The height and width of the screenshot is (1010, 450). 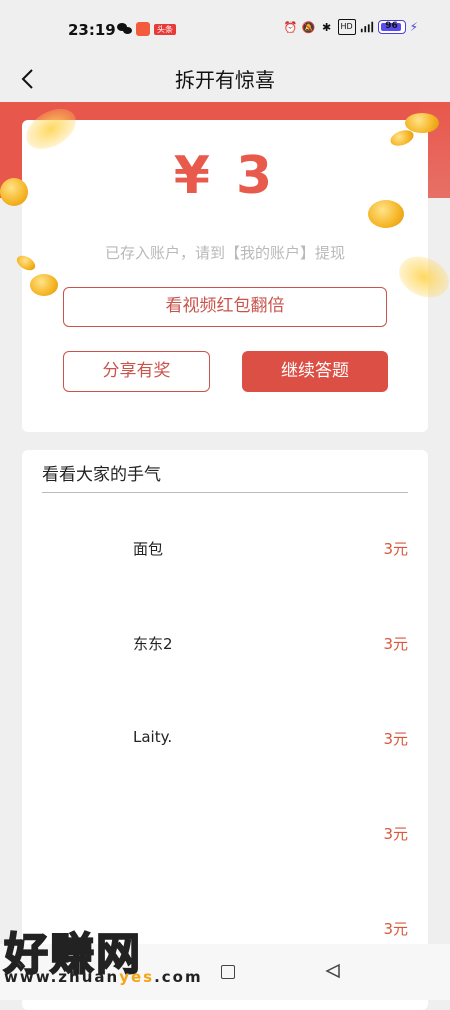 What do you see at coordinates (225, 648) in the screenshot?
I see `list-item: 东东2 3元` at bounding box center [225, 648].